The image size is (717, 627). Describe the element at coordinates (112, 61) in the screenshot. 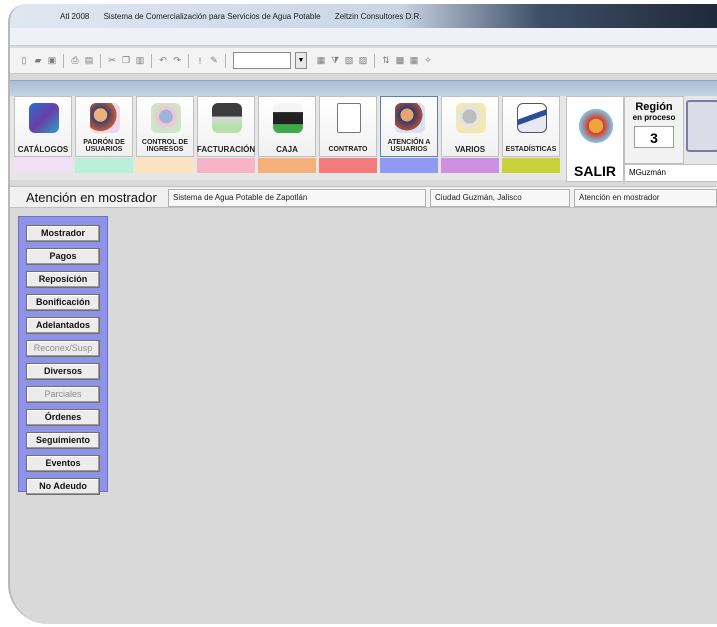

I see `cut-icon: ✂` at that location.